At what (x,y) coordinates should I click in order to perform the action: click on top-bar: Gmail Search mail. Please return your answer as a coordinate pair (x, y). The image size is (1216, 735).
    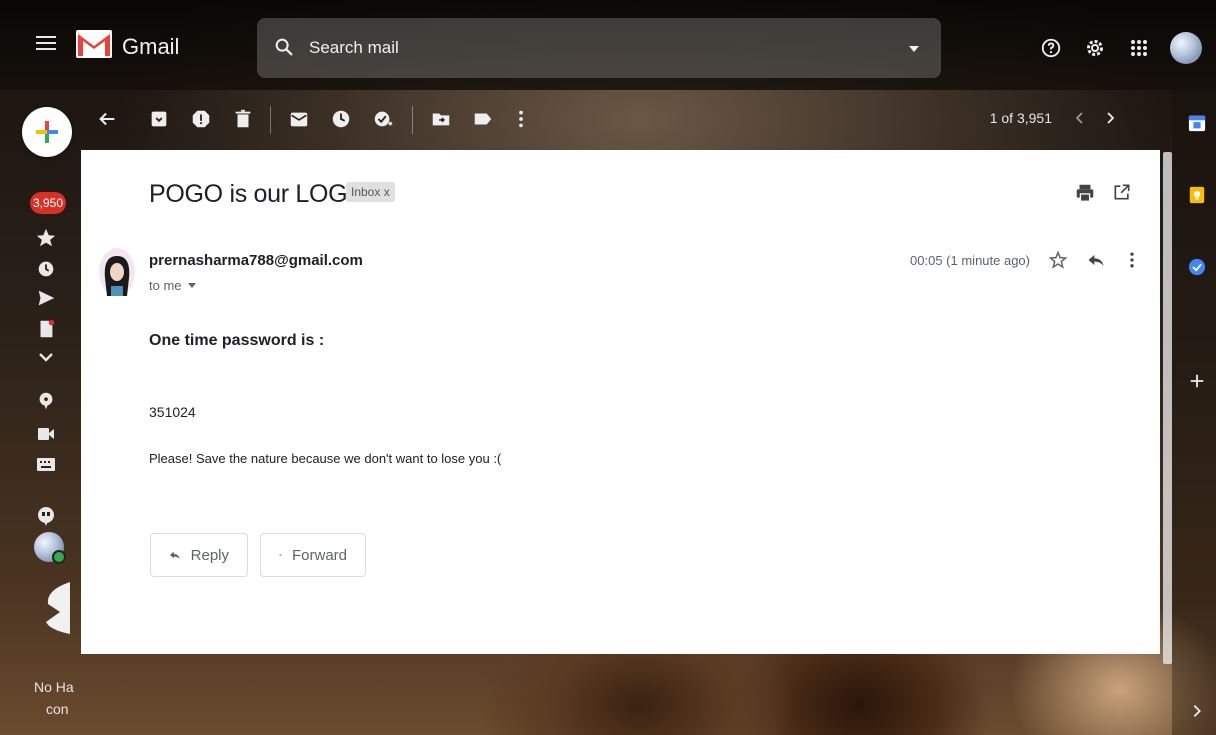
    Looking at the image, I should click on (608, 45).